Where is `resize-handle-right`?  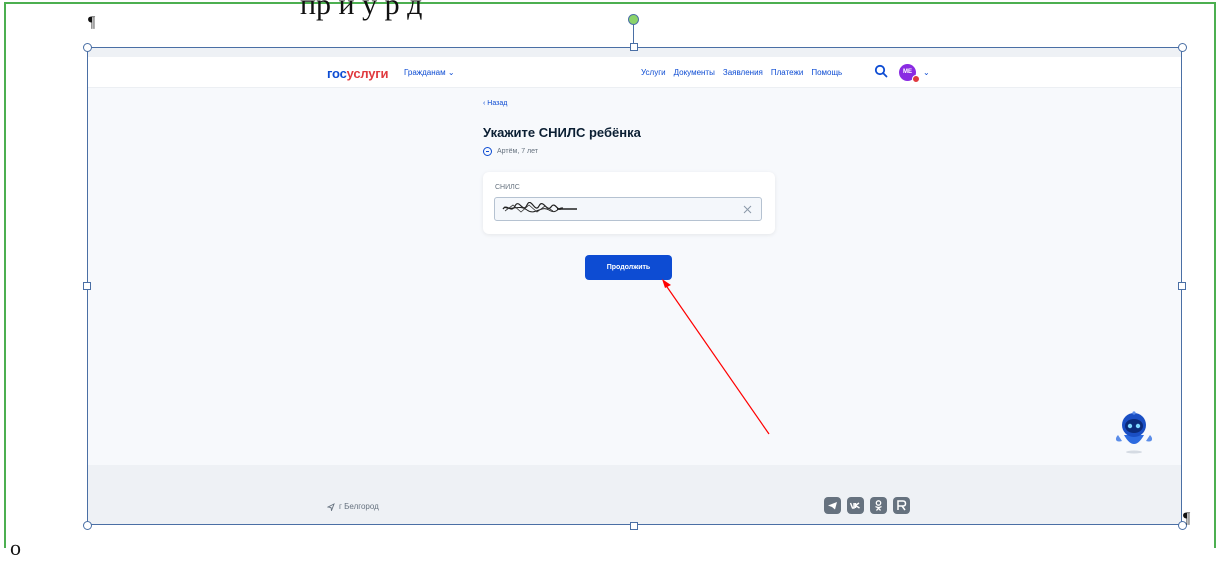 resize-handle-right is located at coordinates (1182, 286).